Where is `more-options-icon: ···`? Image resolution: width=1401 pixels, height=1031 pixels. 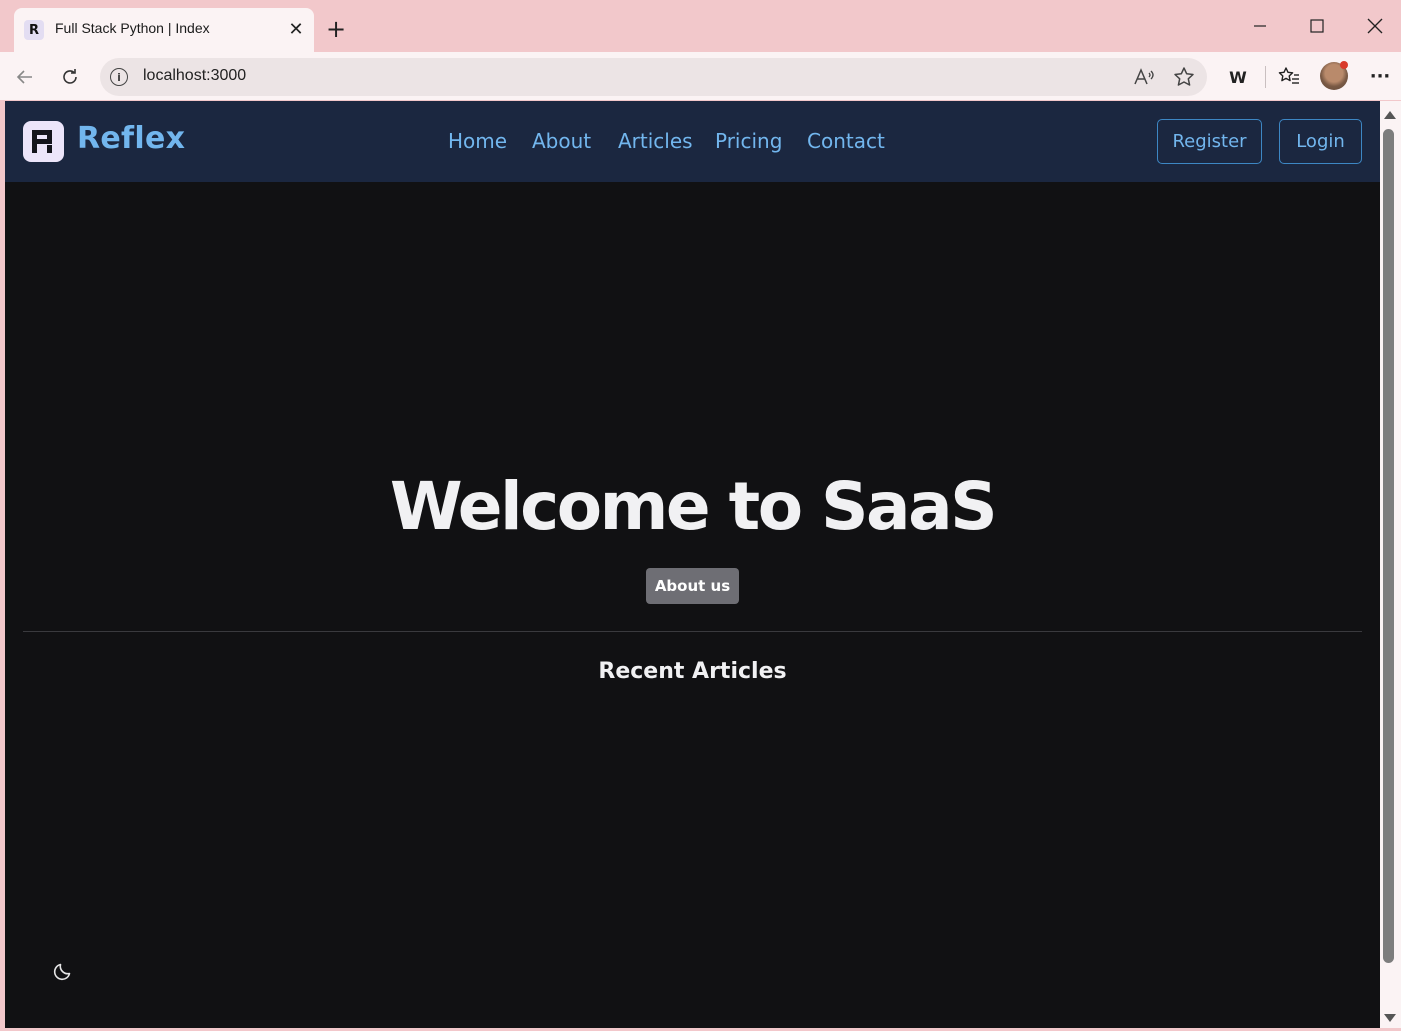 more-options-icon: ··· is located at coordinates (1380, 76).